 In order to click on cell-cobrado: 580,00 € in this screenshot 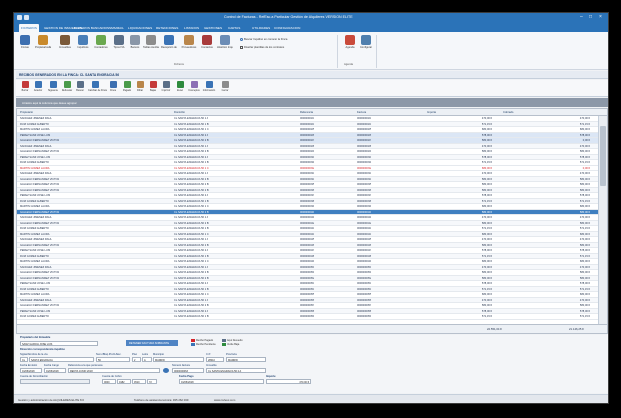, I will do `click(584, 272)`.